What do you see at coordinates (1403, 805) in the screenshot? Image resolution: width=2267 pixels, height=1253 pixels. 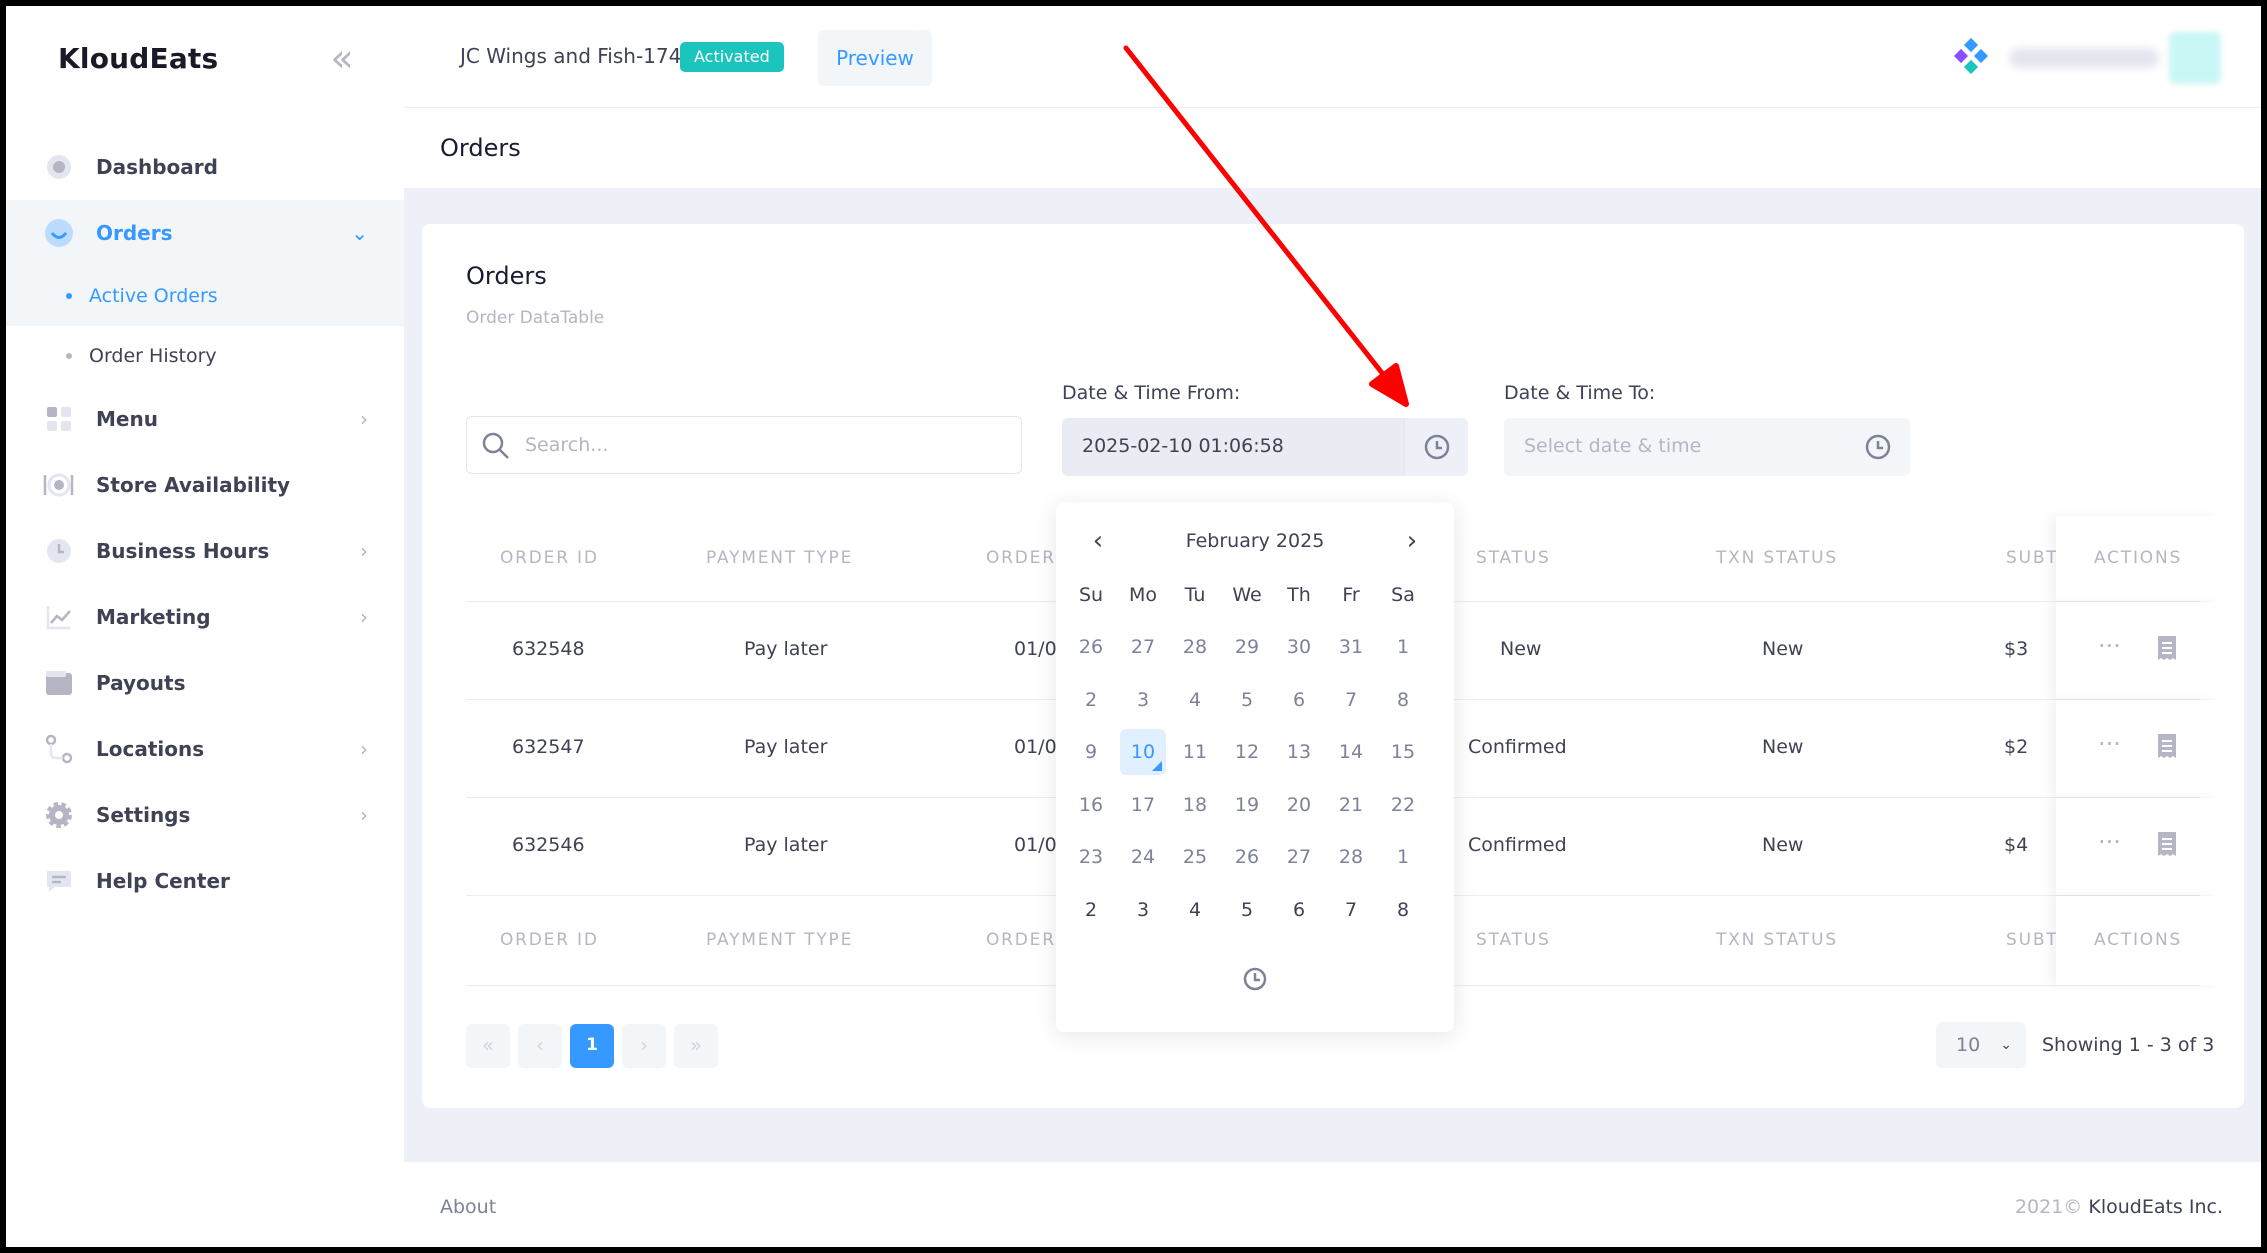 I see `calendar-day: 22` at bounding box center [1403, 805].